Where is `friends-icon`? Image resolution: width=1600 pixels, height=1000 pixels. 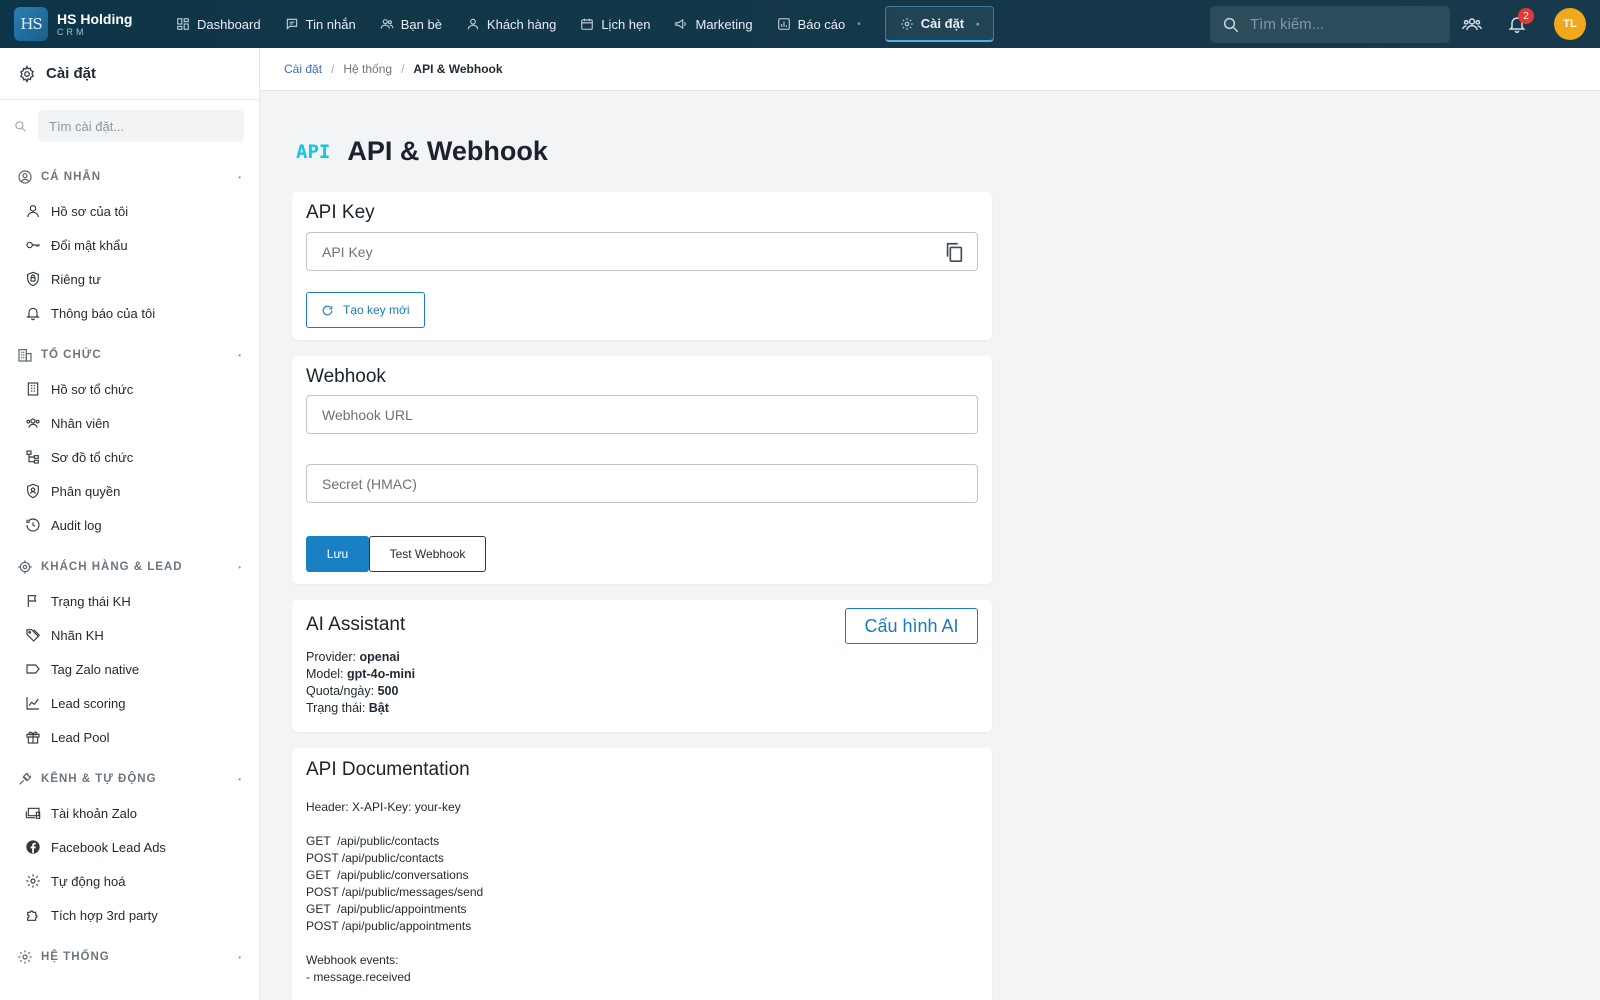
friends-icon is located at coordinates (387, 24).